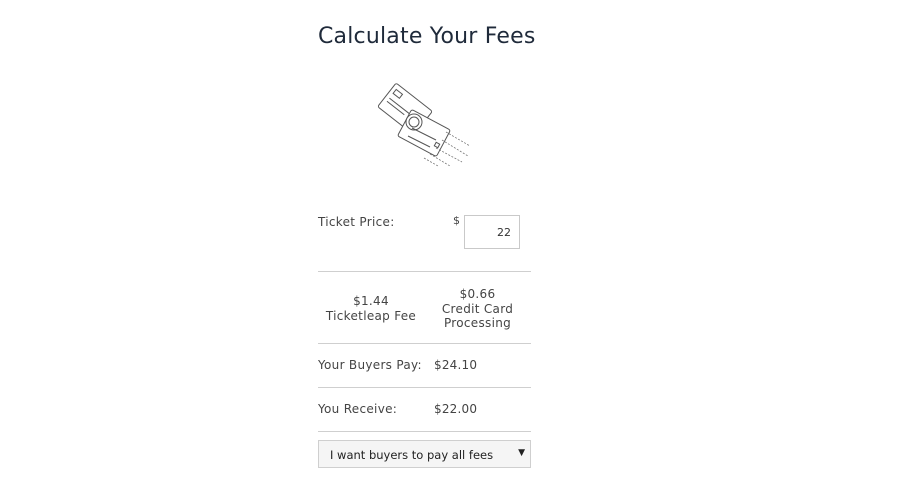 The width and height of the screenshot is (900, 488). What do you see at coordinates (477, 294) in the screenshot?
I see `processing-fee-amount: $0.66` at bounding box center [477, 294].